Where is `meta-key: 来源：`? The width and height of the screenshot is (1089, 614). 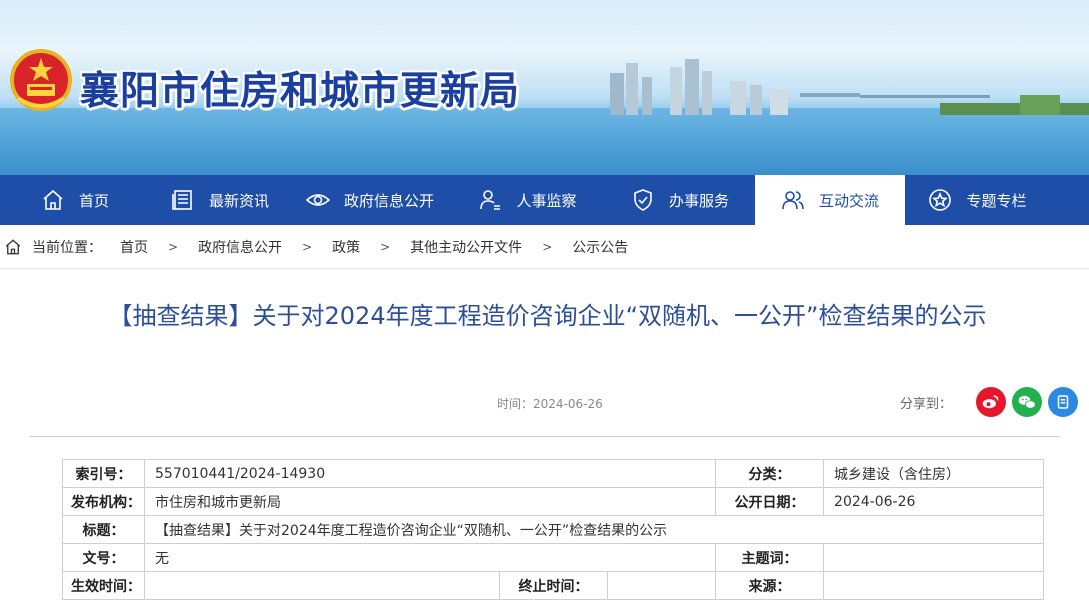 meta-key: 来源： is located at coordinates (770, 585).